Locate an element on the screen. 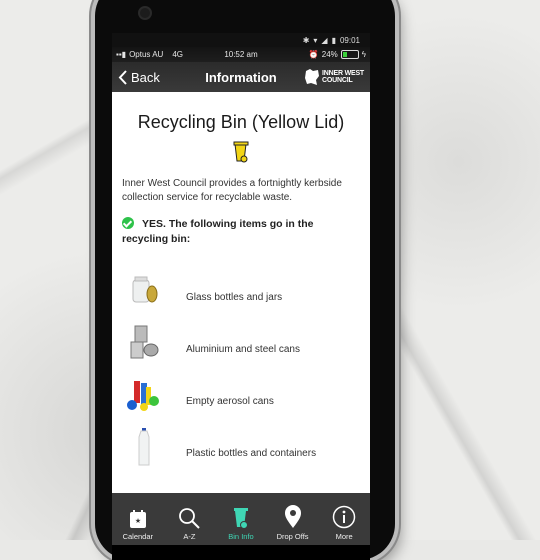 This screenshot has height=560, width=540. ios-status-bar: ▪▪▮ Optus AU 4G 10:52 am ⏰ 24% ϟ is located at coordinates (241, 54).